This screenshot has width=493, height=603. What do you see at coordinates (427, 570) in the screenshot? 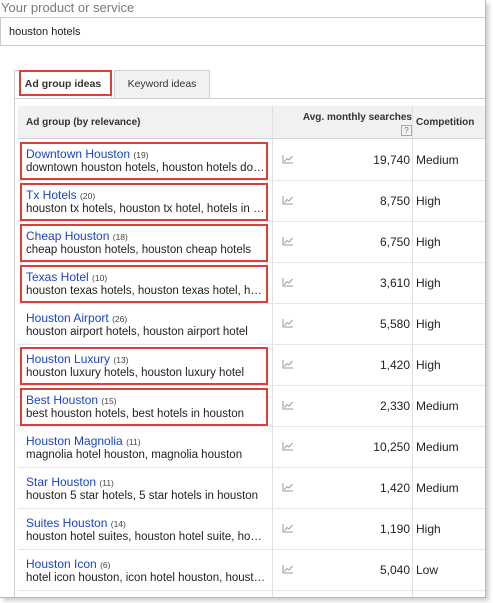
I see `competition-level: Low` at bounding box center [427, 570].